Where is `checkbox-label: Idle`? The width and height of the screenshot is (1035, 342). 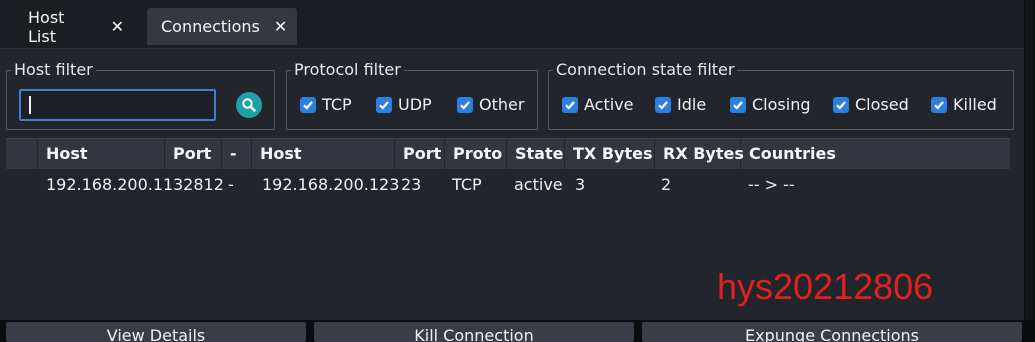
checkbox-label: Idle is located at coordinates (692, 104).